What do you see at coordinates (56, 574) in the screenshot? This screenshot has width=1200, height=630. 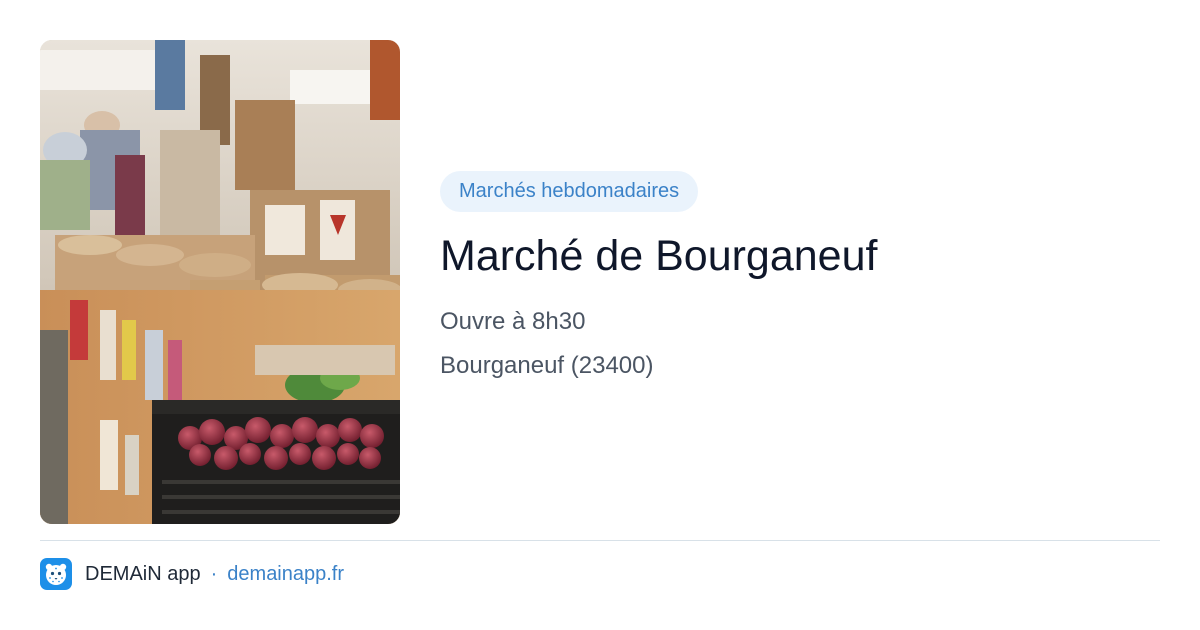 I see `leopard-logo-icon` at bounding box center [56, 574].